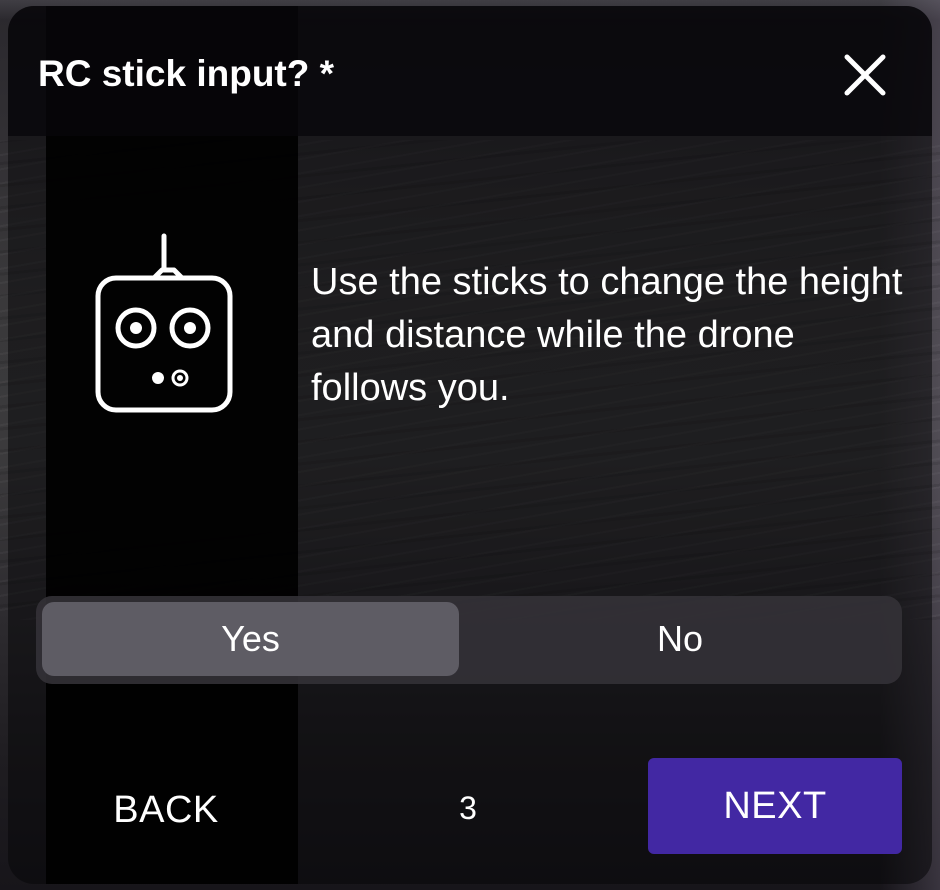  Describe the element at coordinates (166, 810) in the screenshot. I see `back-button: BACK` at that location.